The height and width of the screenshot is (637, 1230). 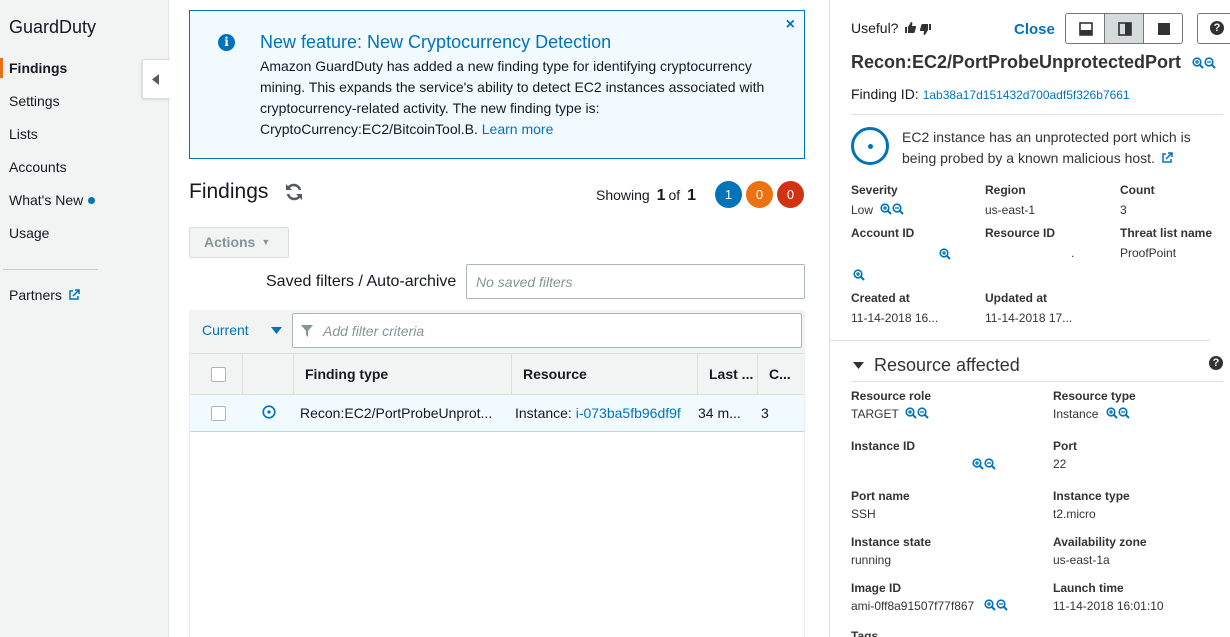 I want to click on severity-count-low: 1, so click(x=728, y=194).